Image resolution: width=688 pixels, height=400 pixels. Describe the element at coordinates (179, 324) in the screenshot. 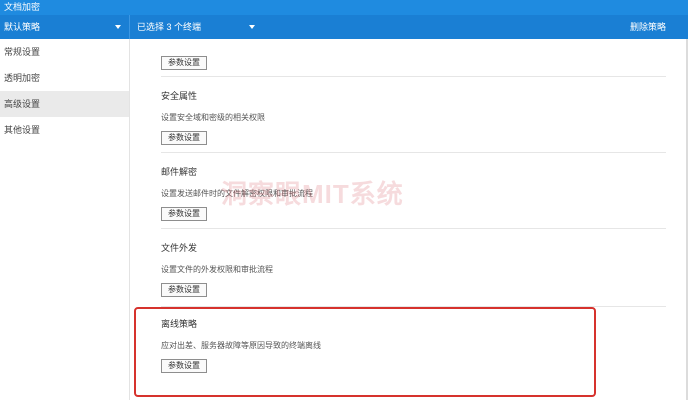

I see `section-title: 离线策略` at that location.